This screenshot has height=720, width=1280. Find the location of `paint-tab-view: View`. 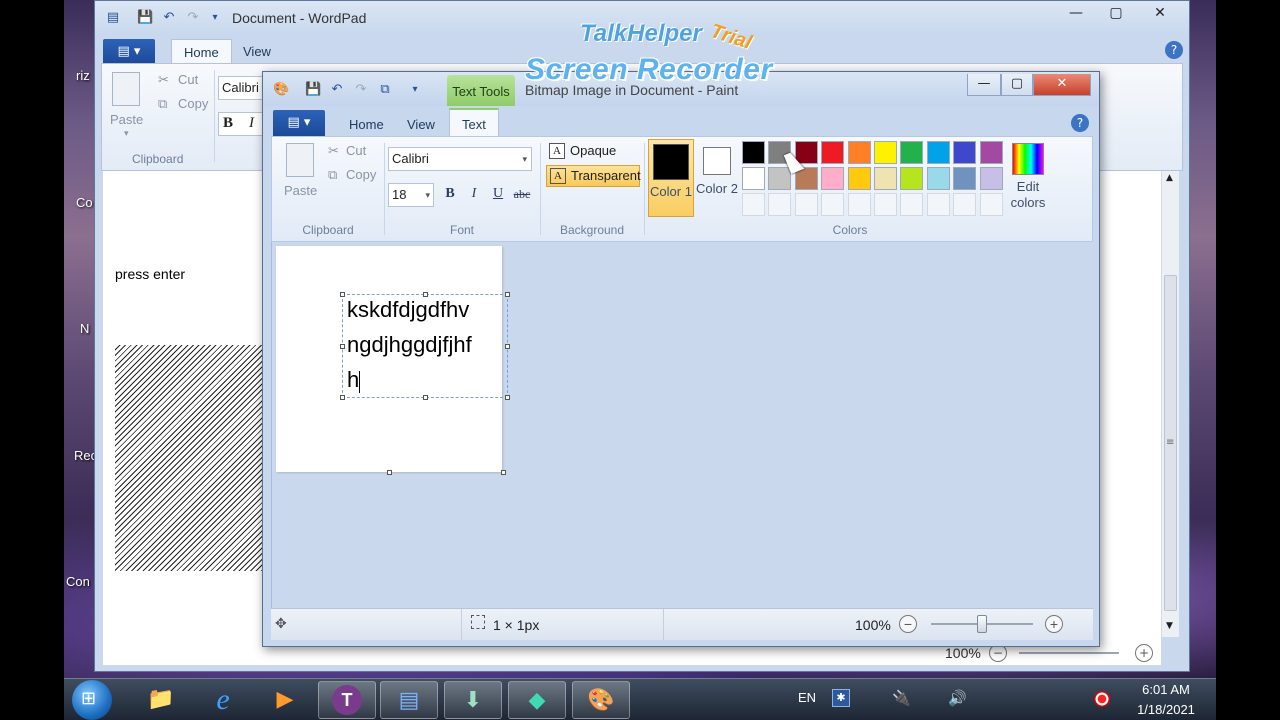

paint-tab-view: View is located at coordinates (421, 125).